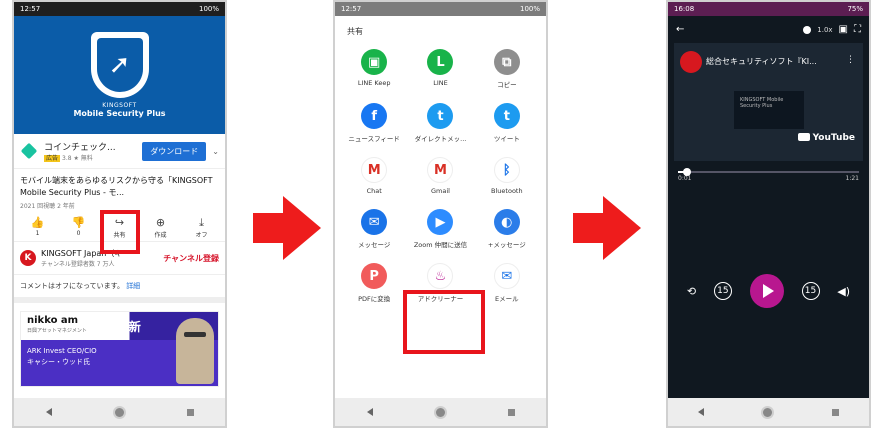 The height and width of the screenshot is (428, 871). What do you see at coordinates (201, 227) in the screenshot?
I see `offline-button: ⤓ オフ` at bounding box center [201, 227].